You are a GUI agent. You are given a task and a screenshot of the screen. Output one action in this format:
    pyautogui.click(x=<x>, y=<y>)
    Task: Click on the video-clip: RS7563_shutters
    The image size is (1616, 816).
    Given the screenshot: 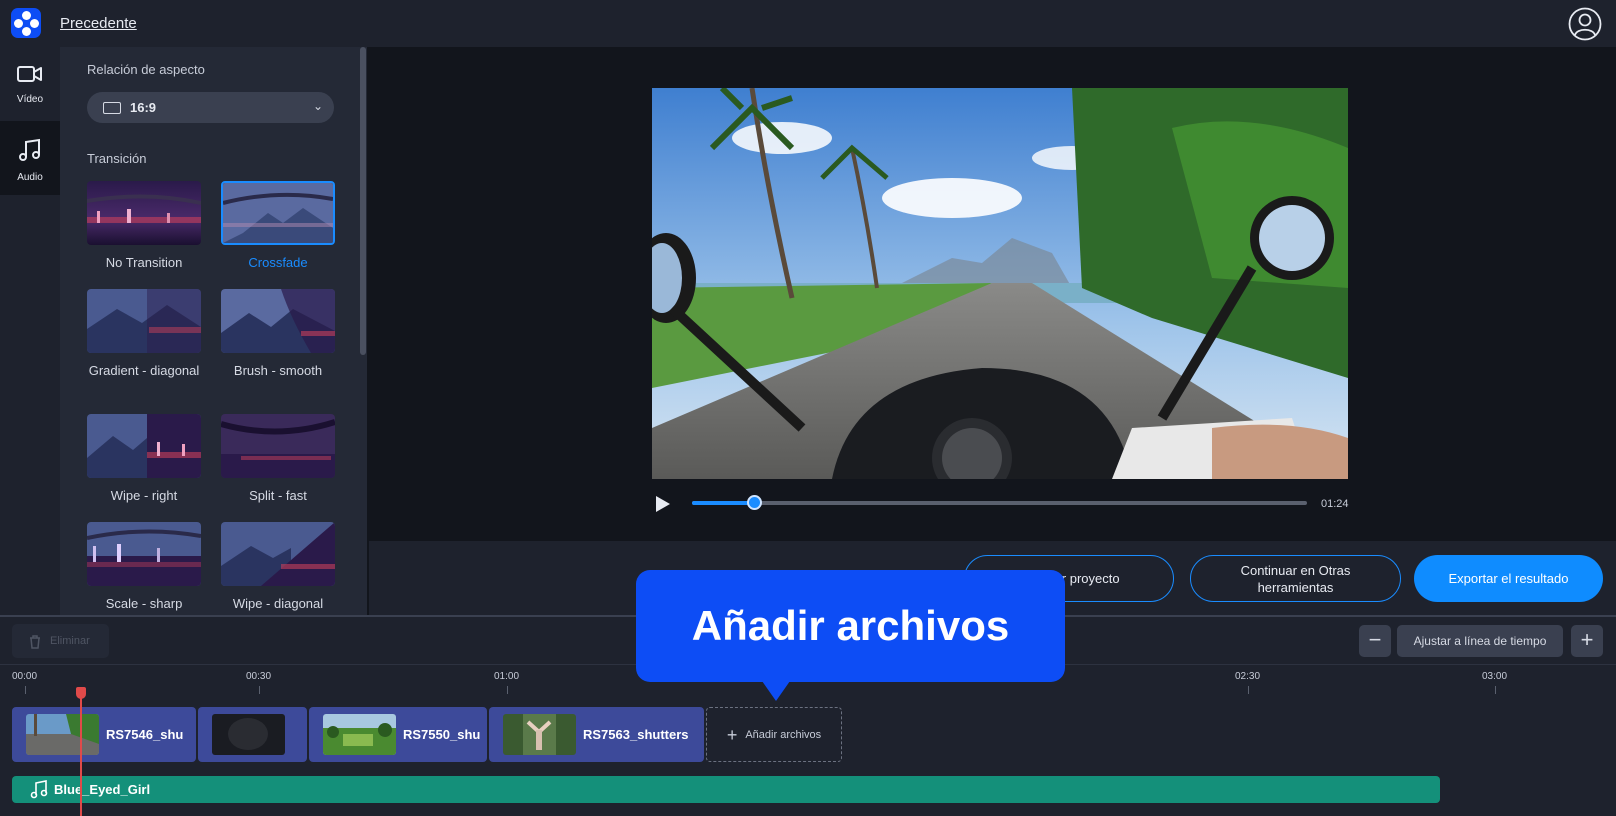 What is the action you would take?
    pyautogui.click(x=596, y=734)
    